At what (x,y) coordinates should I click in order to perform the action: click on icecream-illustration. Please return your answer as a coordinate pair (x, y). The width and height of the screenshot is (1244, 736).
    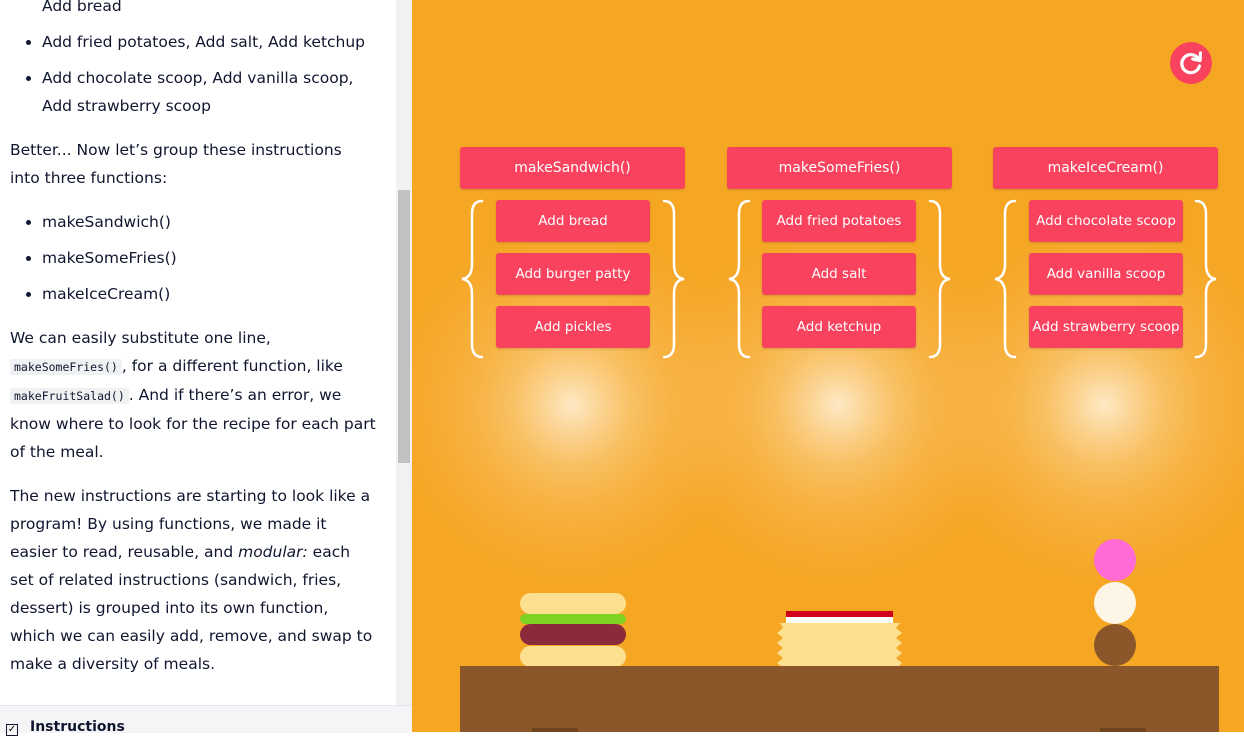
    Looking at the image, I should click on (1115, 602).